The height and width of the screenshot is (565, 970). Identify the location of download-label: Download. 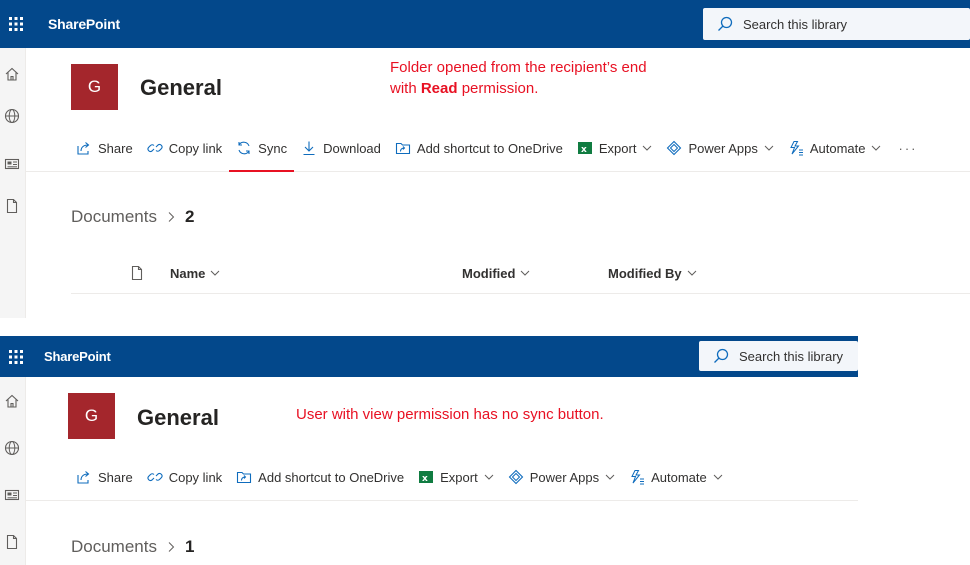
(352, 148).